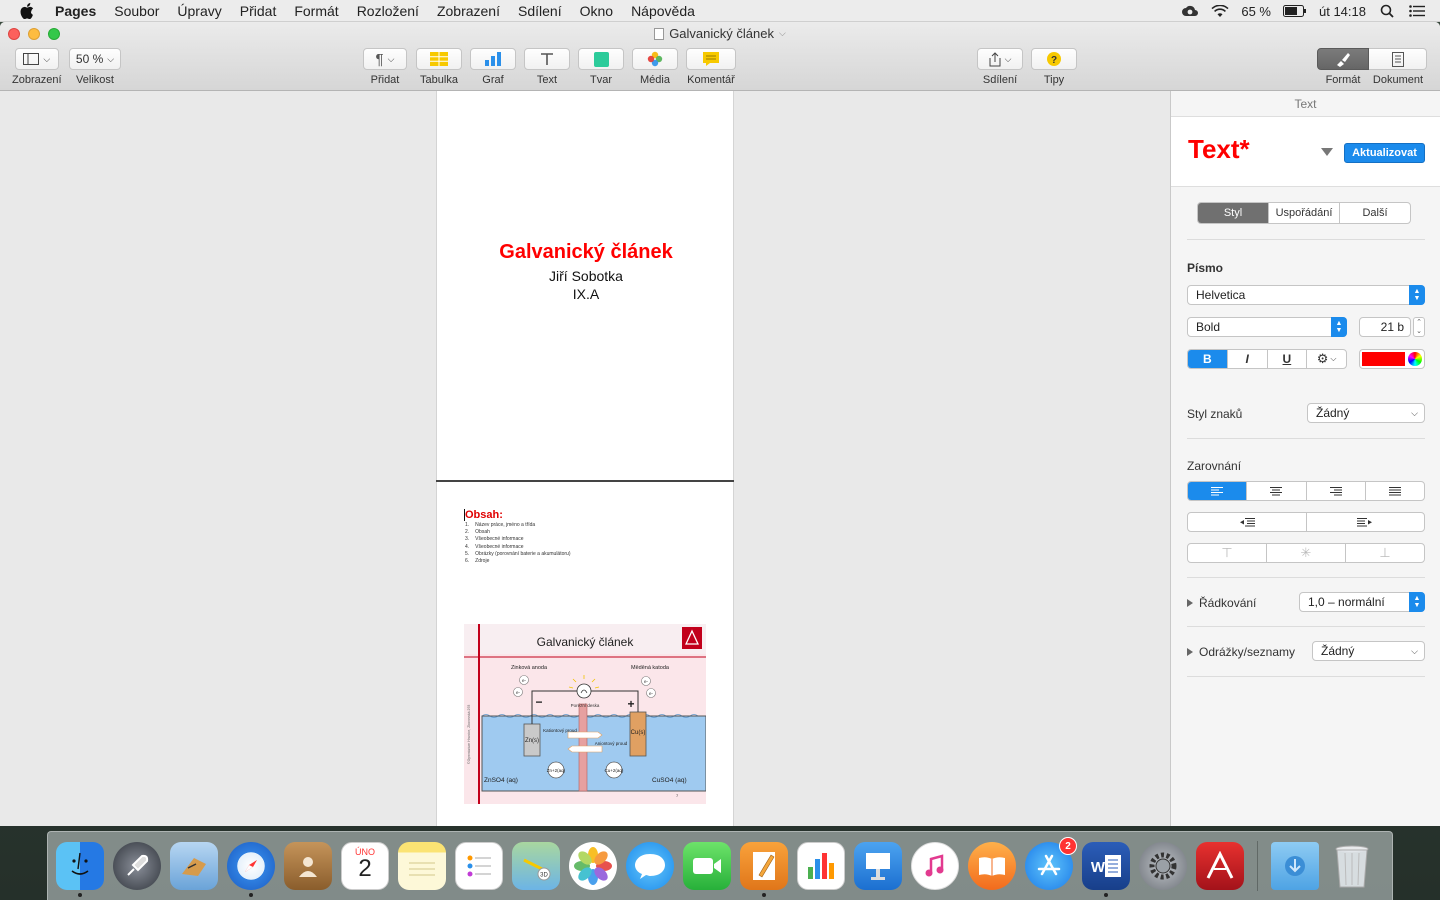 The image size is (1440, 900). What do you see at coordinates (1295, 11) in the screenshot?
I see `battery-icon` at bounding box center [1295, 11].